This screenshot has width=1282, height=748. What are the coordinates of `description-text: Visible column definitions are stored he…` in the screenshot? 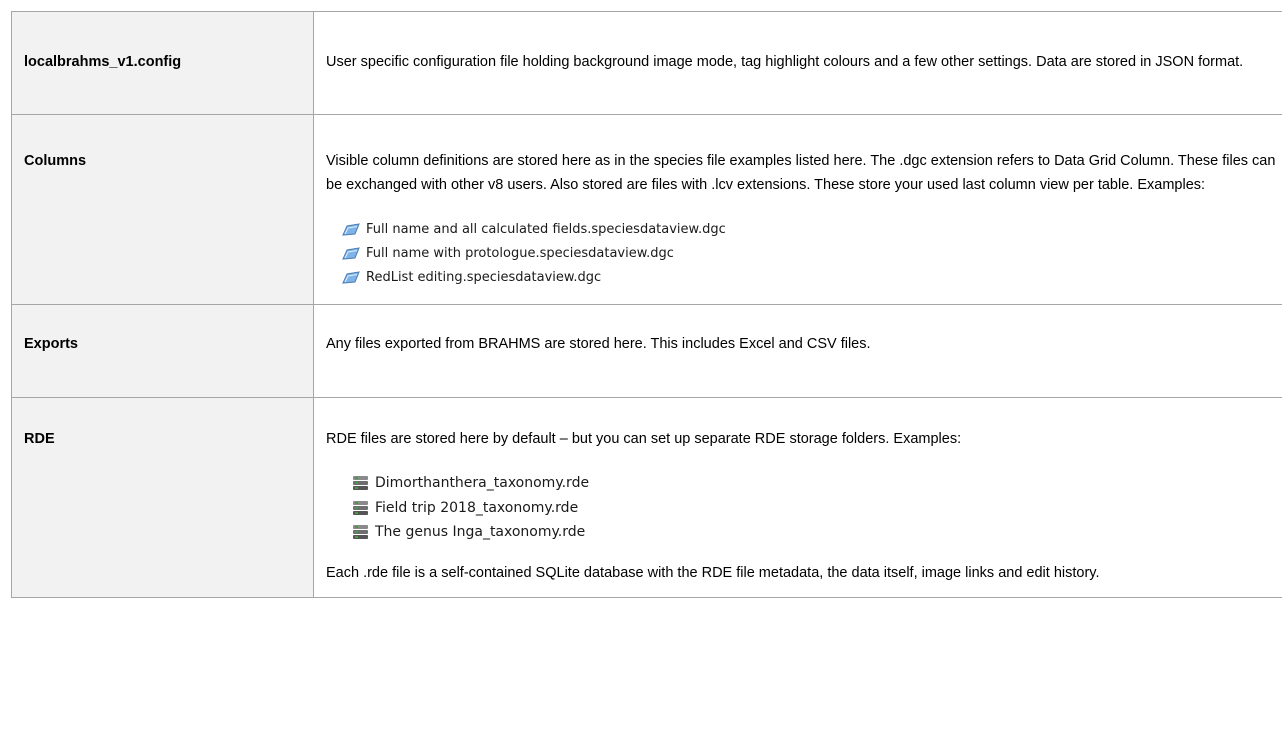 It's located at (801, 173).